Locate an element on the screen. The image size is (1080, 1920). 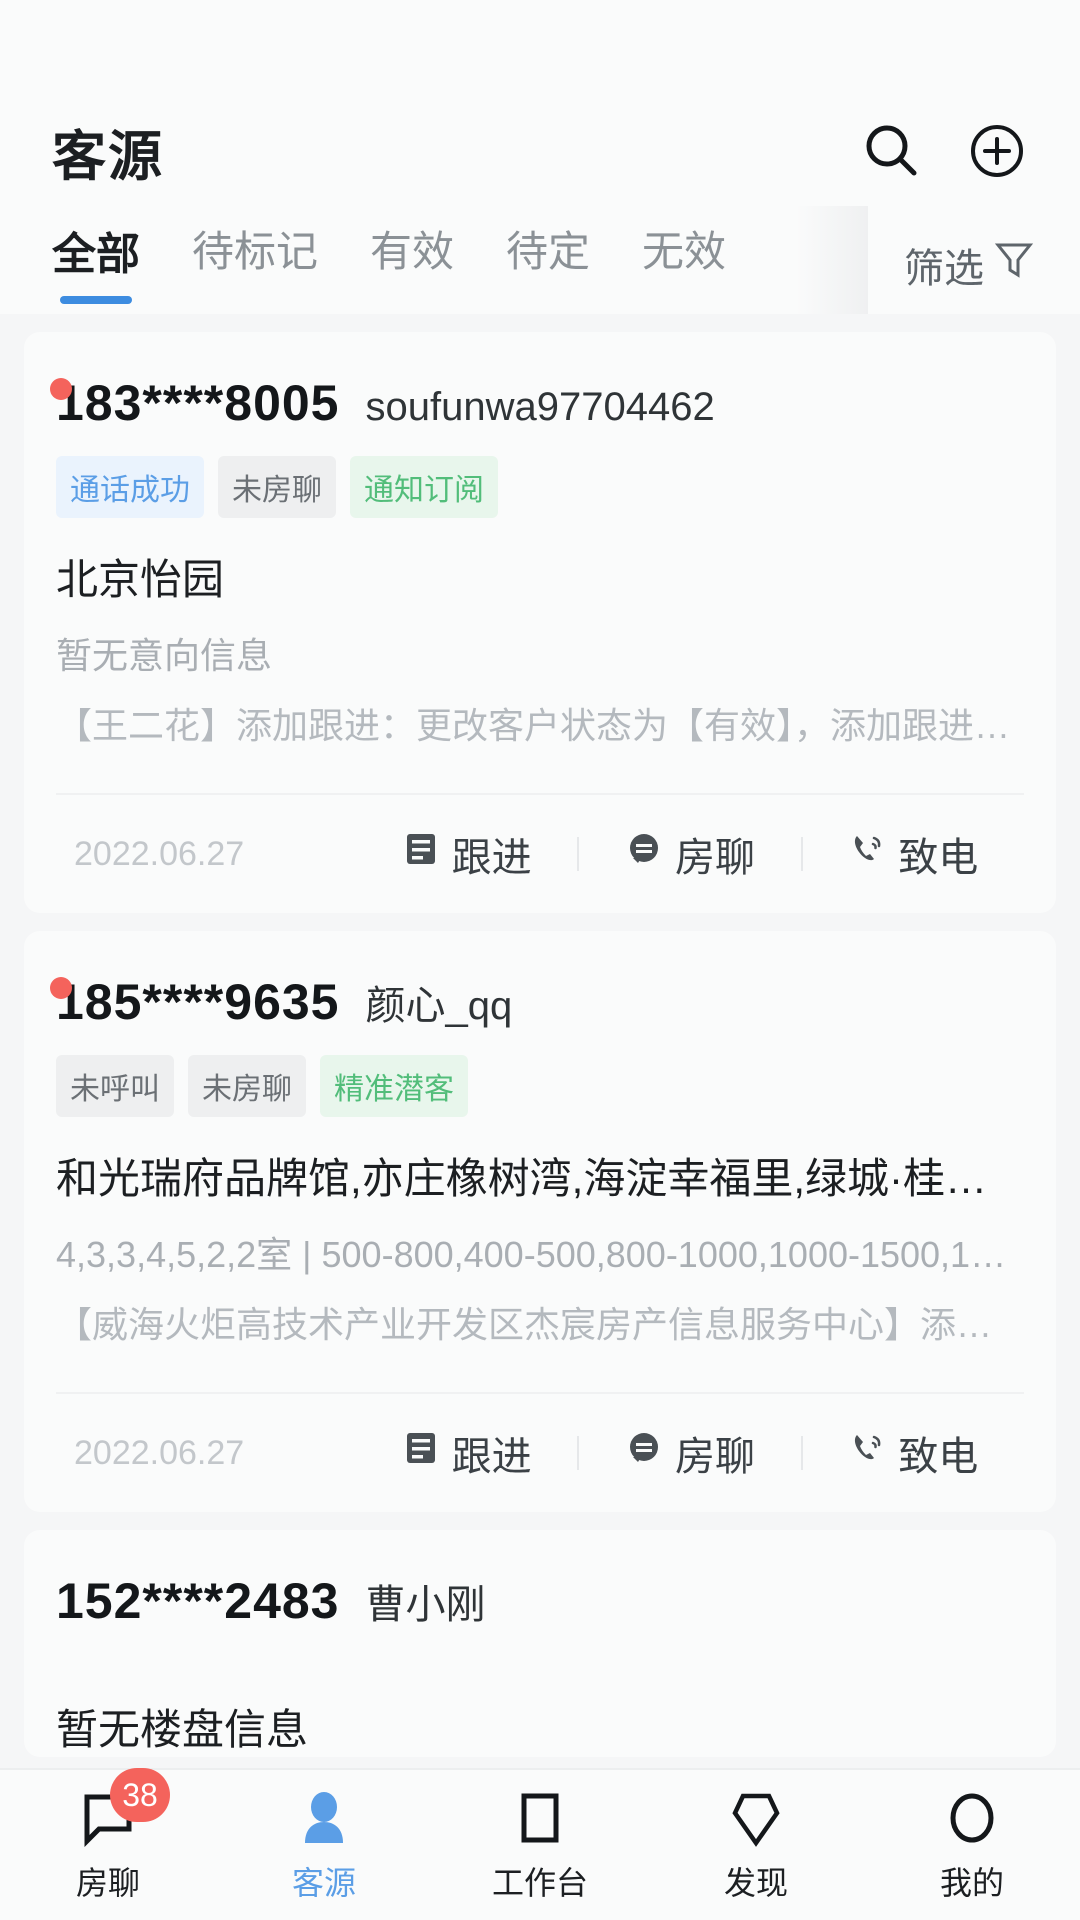
nav-label: 房聊 is located at coordinates (107, 1883).